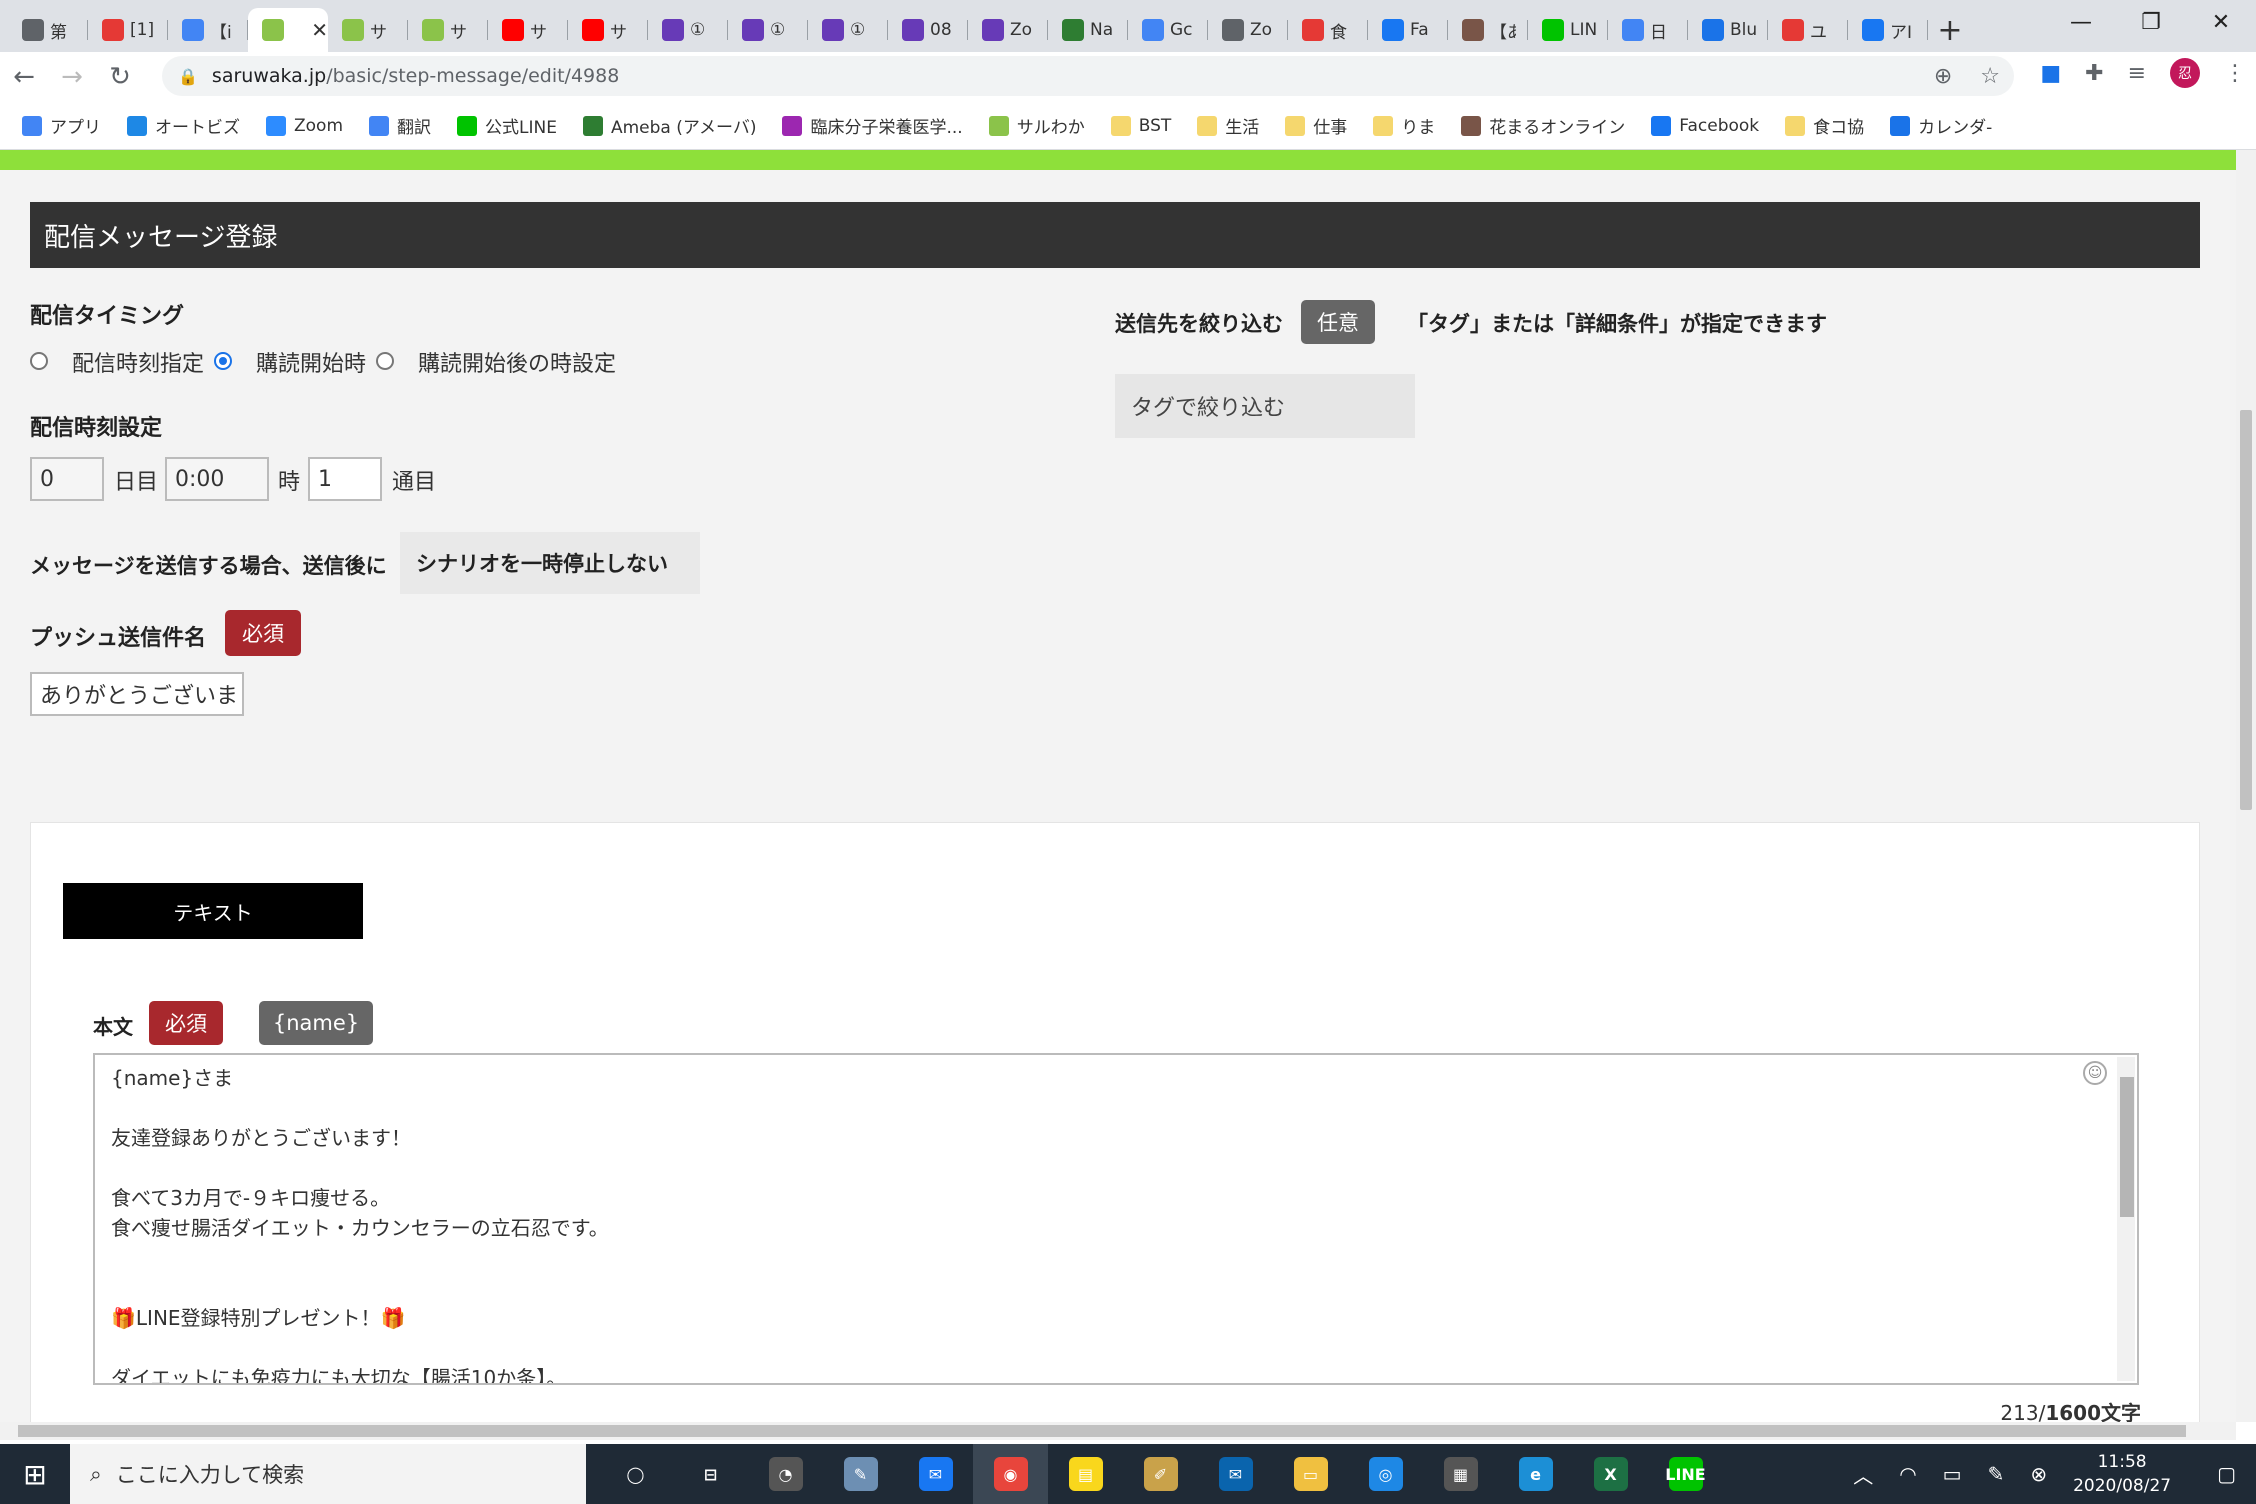  Describe the element at coordinates (400, 125) in the screenshot. I see `bookmark-item: 翻訳` at that location.